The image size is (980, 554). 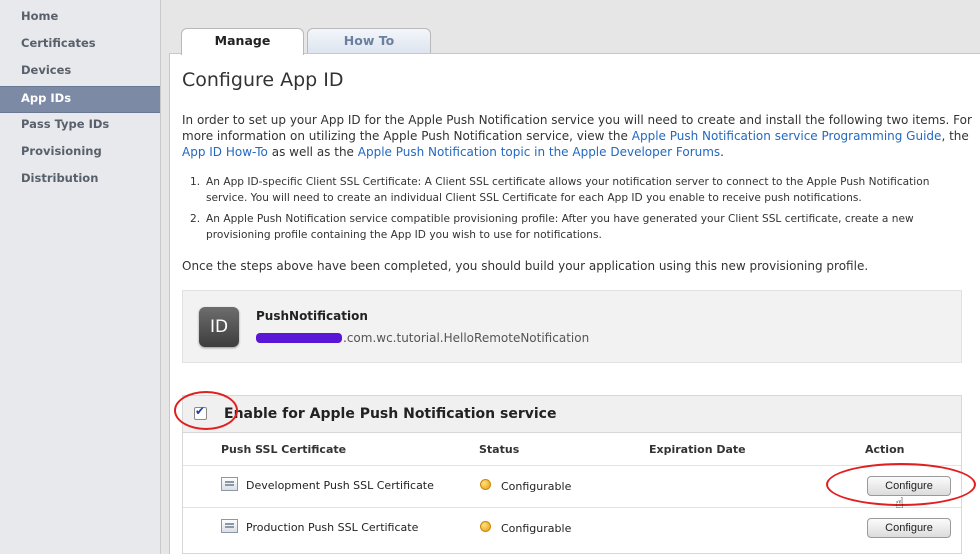 What do you see at coordinates (80, 18) in the screenshot?
I see `sidebar-item-home: Home` at bounding box center [80, 18].